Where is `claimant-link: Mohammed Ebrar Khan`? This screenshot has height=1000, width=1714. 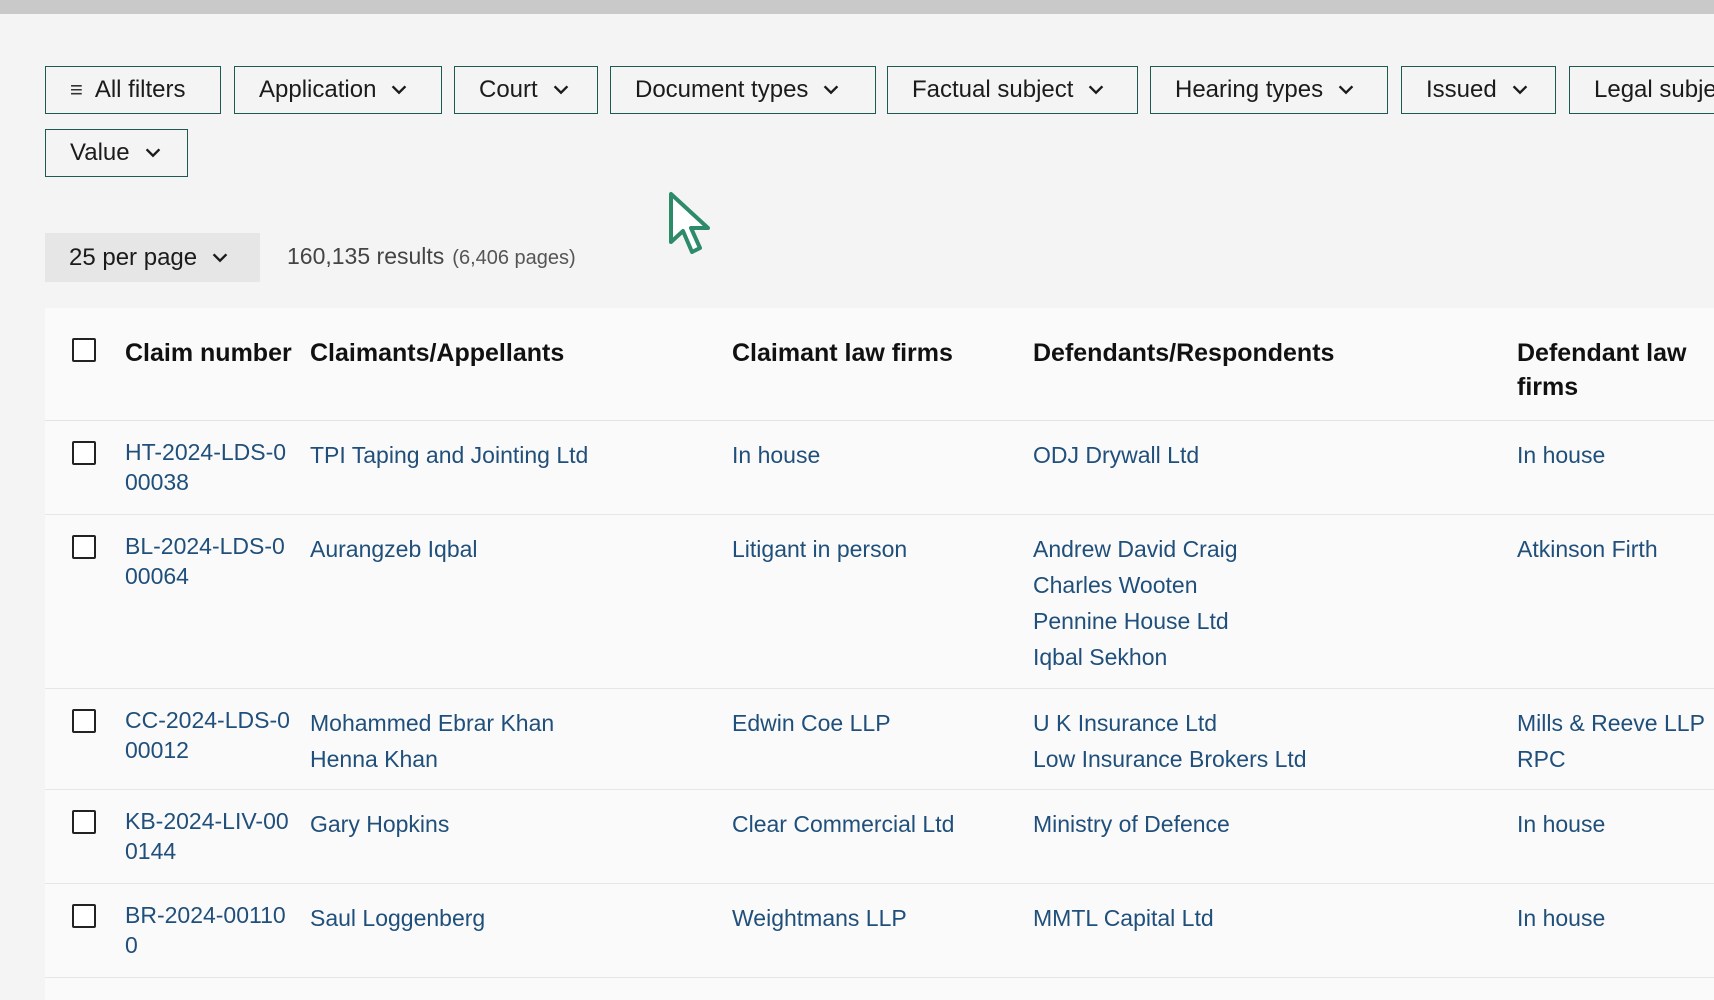
claimant-link: Mohammed Ebrar Khan is located at coordinates (432, 723).